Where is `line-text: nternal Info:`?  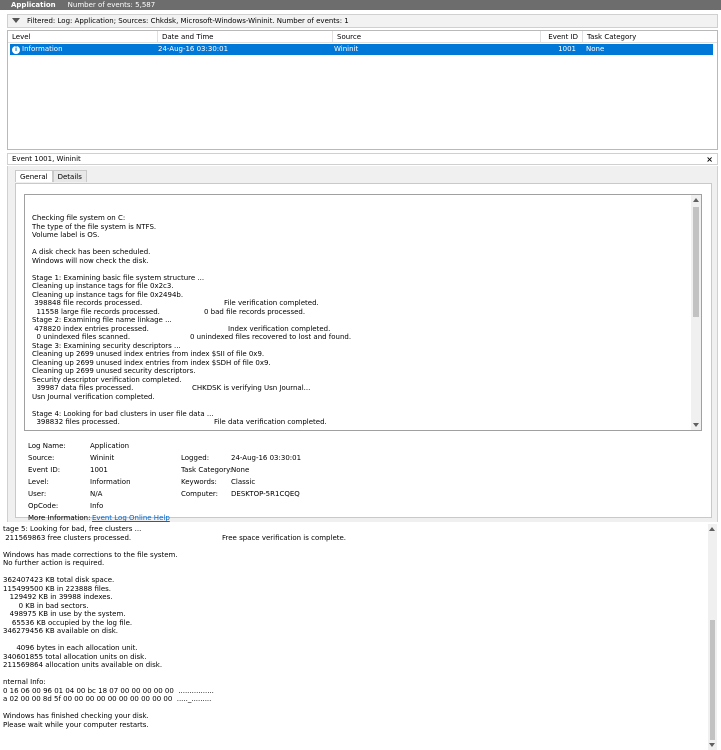 line-text: nternal Info: is located at coordinates (24, 682).